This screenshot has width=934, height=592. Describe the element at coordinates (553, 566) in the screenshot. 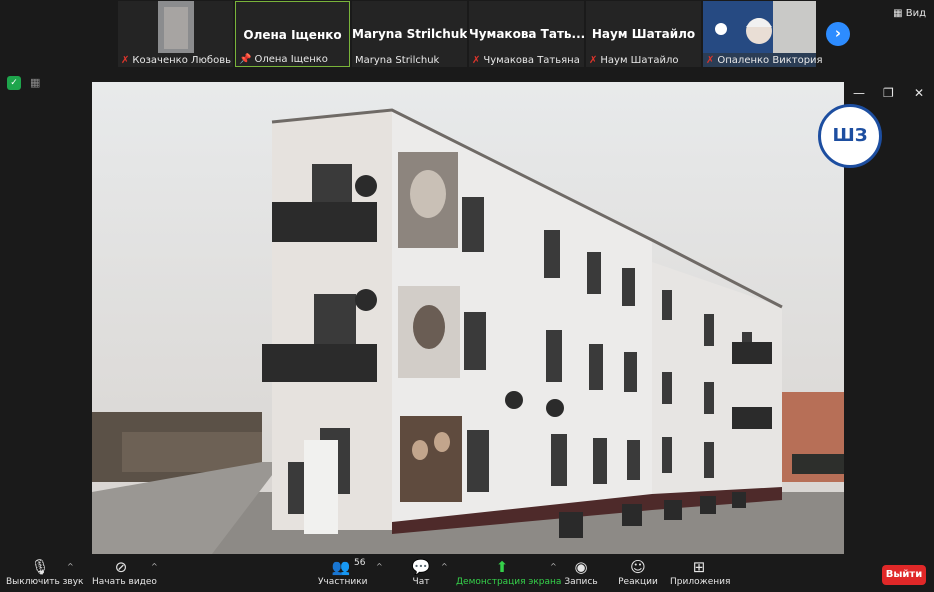

I see `share-options-caret: ^` at that location.